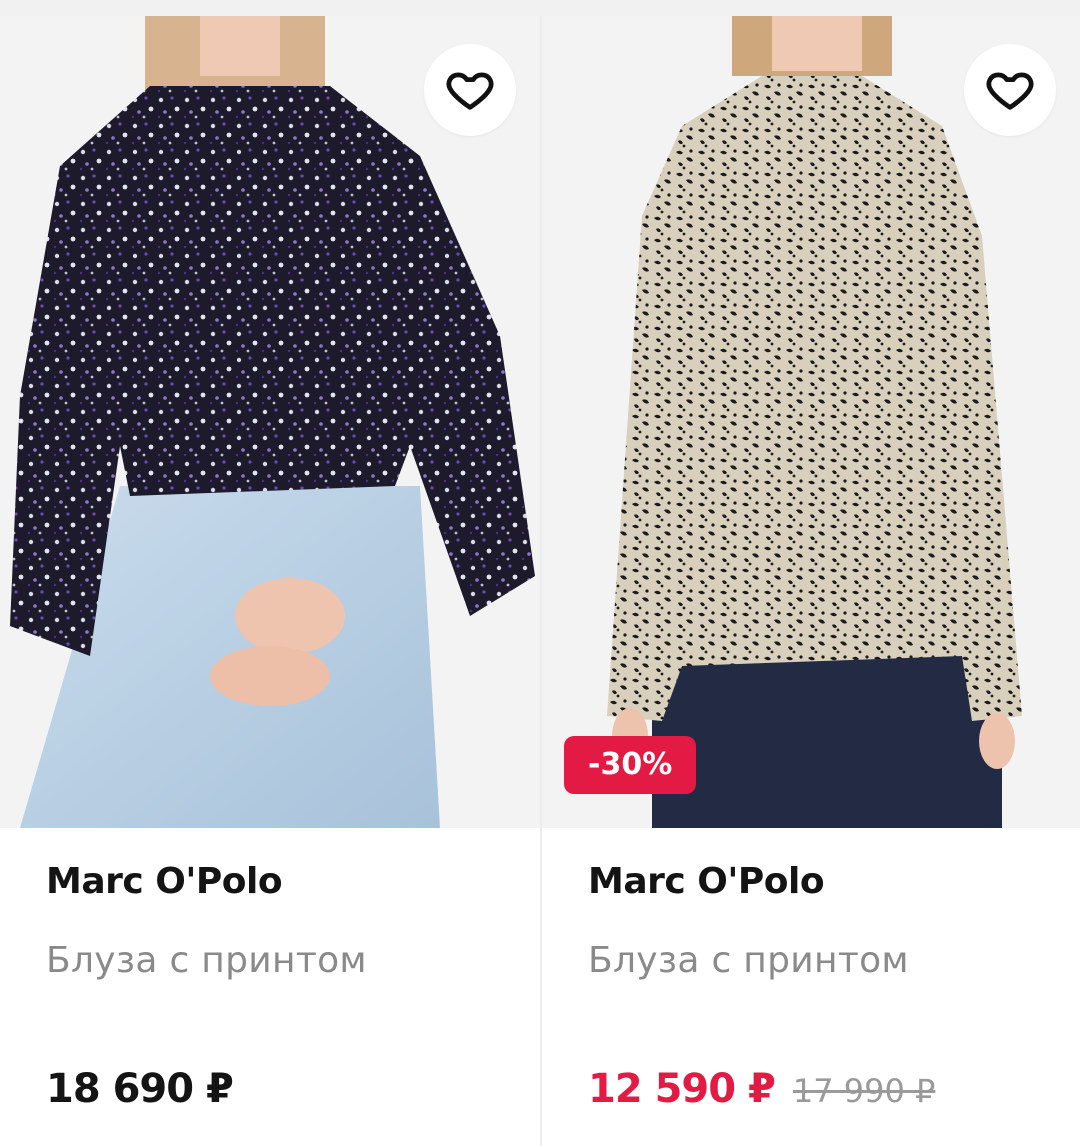  I want to click on discount-badge: -30%, so click(630, 765).